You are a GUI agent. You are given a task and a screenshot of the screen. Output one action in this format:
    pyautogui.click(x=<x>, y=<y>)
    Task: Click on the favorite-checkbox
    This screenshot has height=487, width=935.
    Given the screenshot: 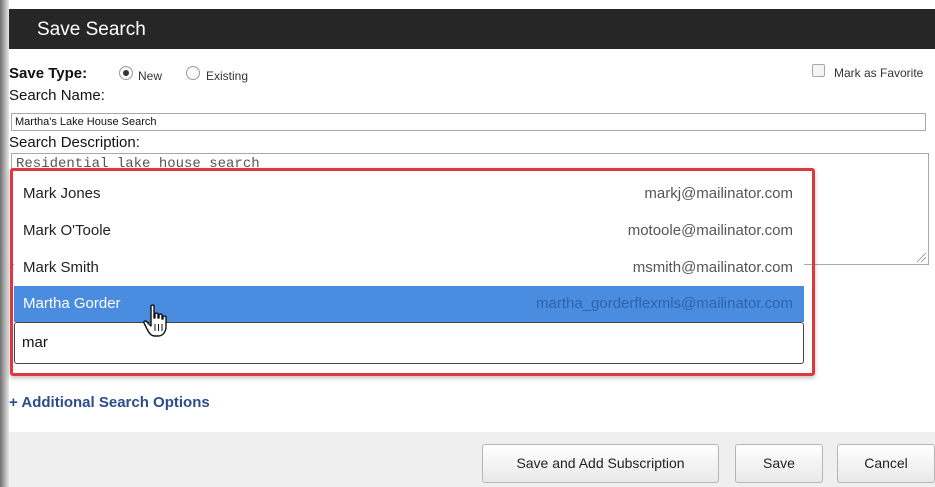 What is the action you would take?
    pyautogui.click(x=818, y=70)
    